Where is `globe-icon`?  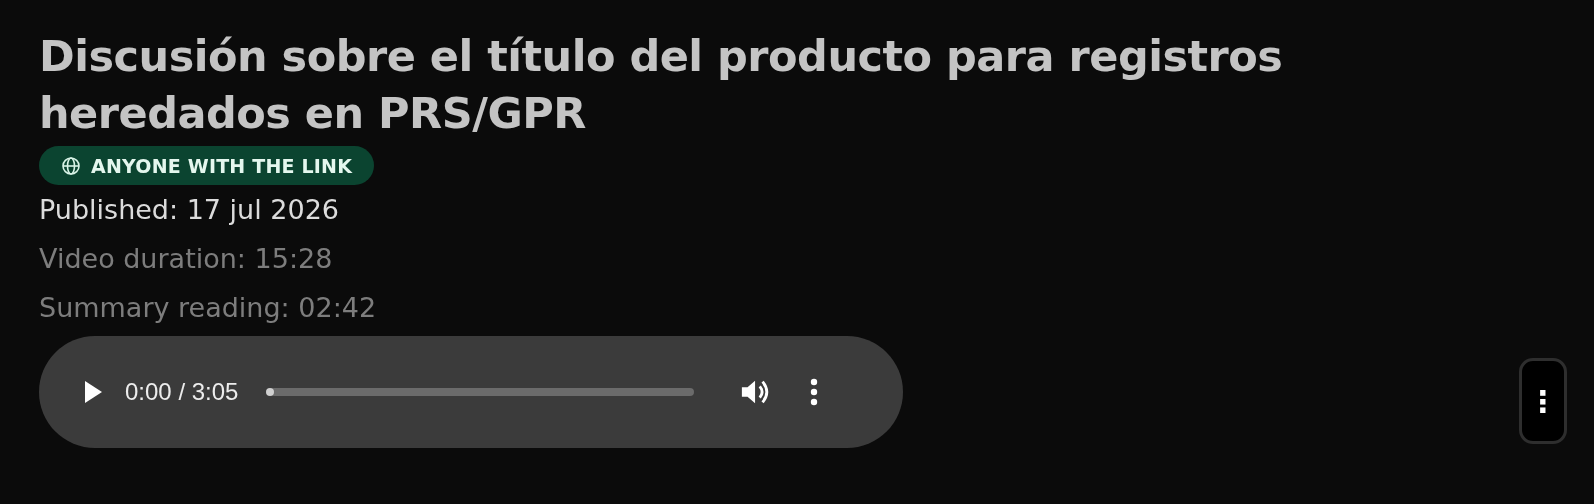
globe-icon is located at coordinates (71, 165).